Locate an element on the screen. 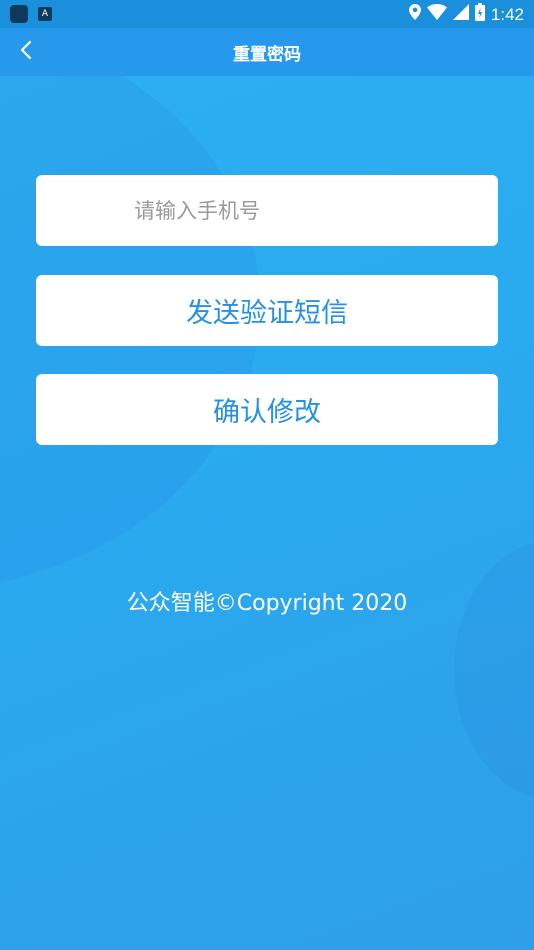 Image resolution: width=534 pixels, height=950 pixels. copyright-text: 公众智能©Copyright 2020 is located at coordinates (267, 603).